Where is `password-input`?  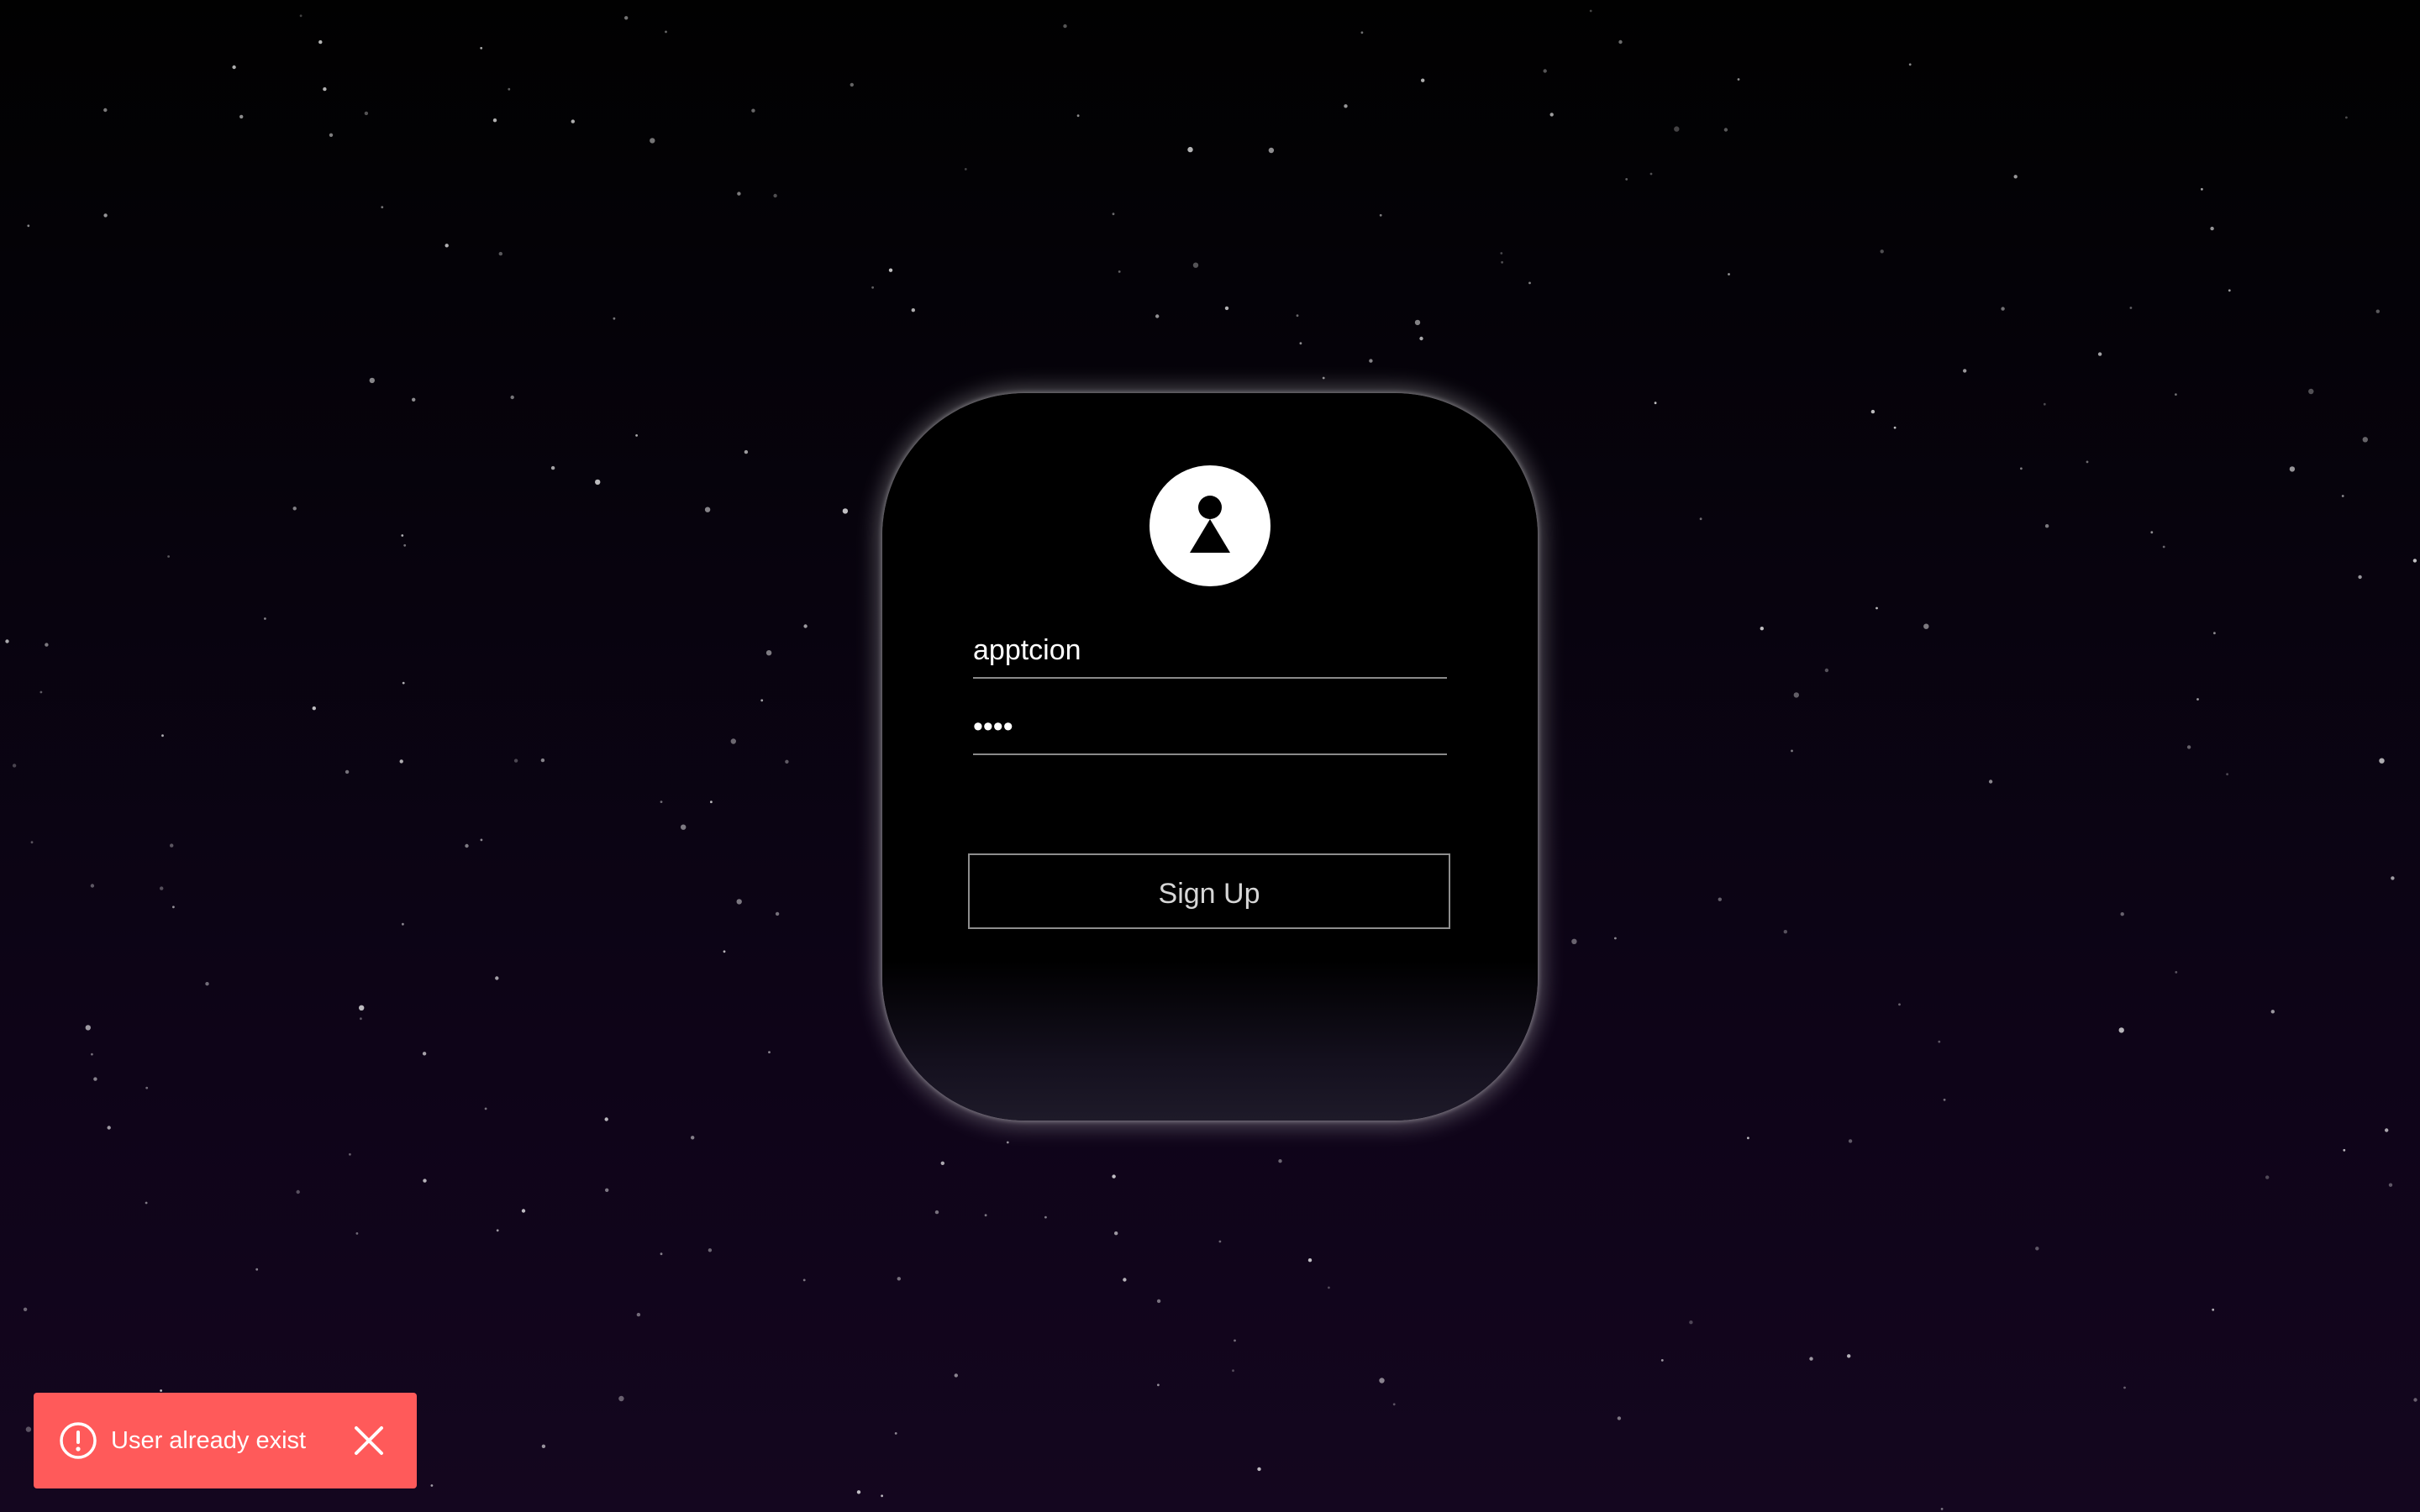 password-input is located at coordinates (1210, 726).